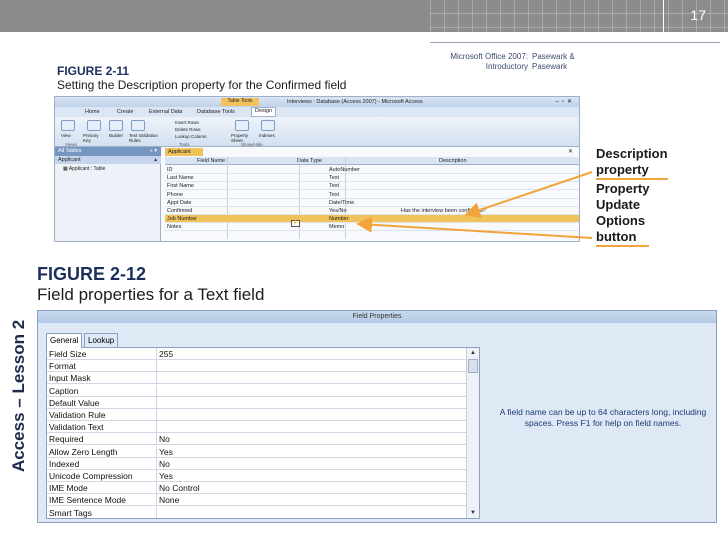  What do you see at coordinates (257, 476) in the screenshot?
I see `property-row: Unicode Compression Yes` at bounding box center [257, 476].